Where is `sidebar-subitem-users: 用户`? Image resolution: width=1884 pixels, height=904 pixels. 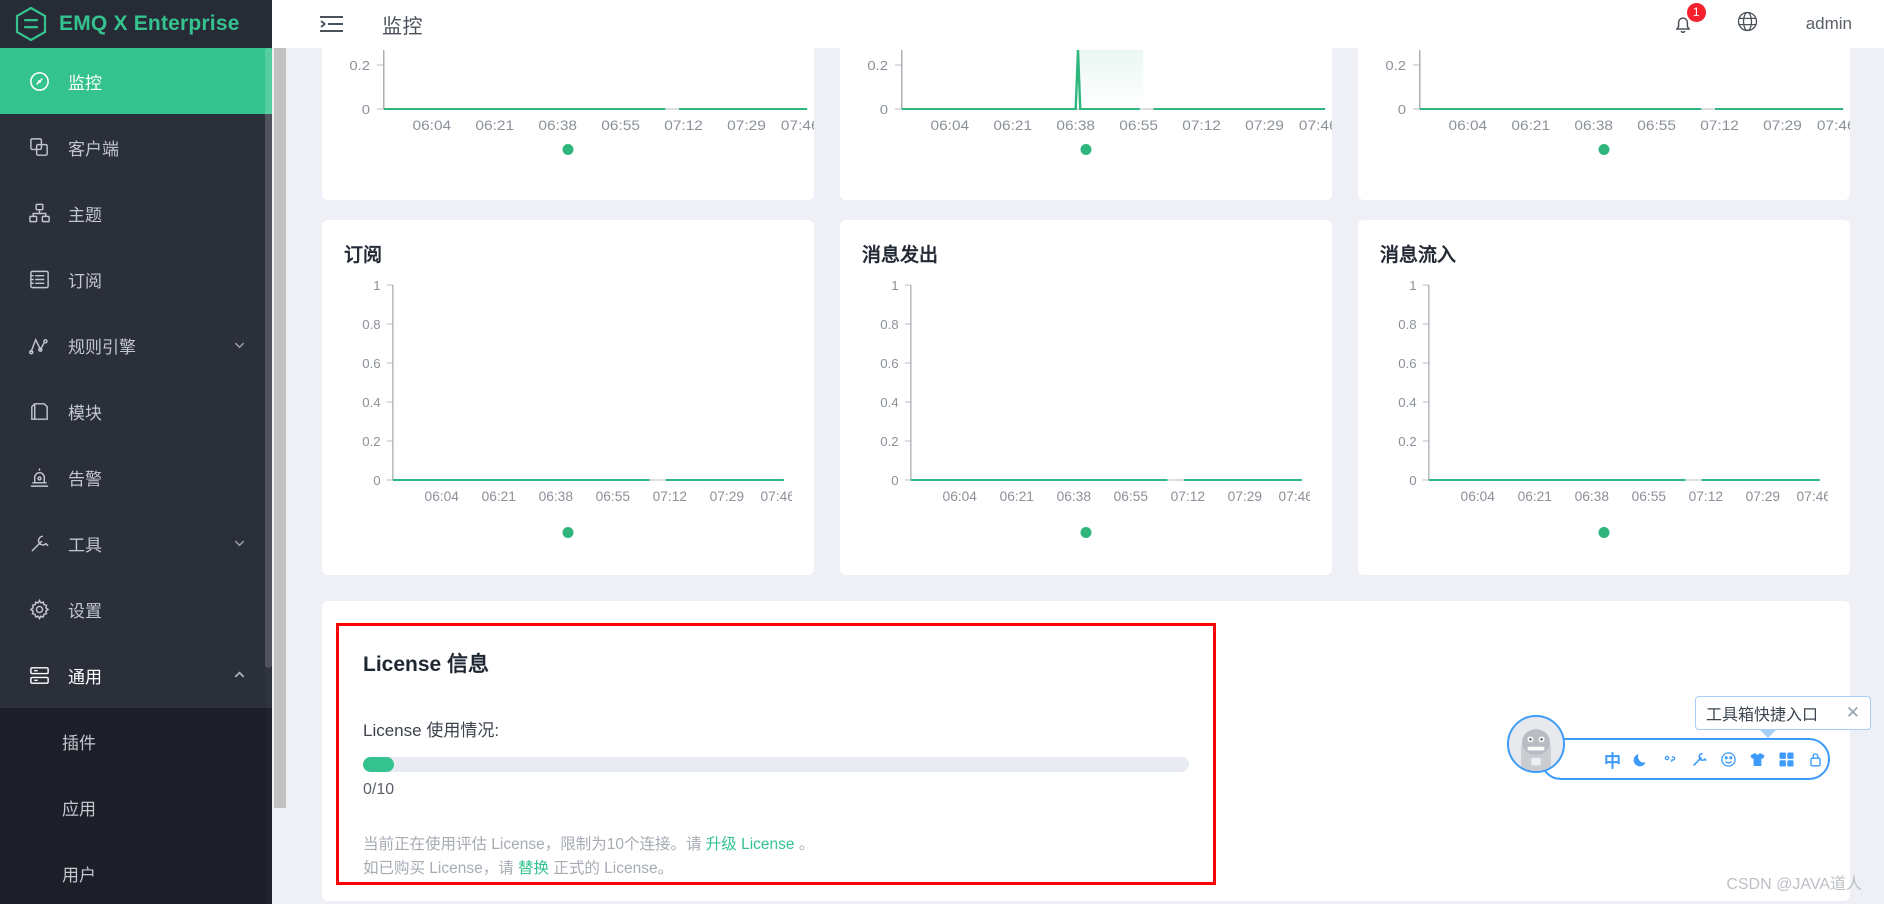 sidebar-subitem-users: 用户 is located at coordinates (136, 872).